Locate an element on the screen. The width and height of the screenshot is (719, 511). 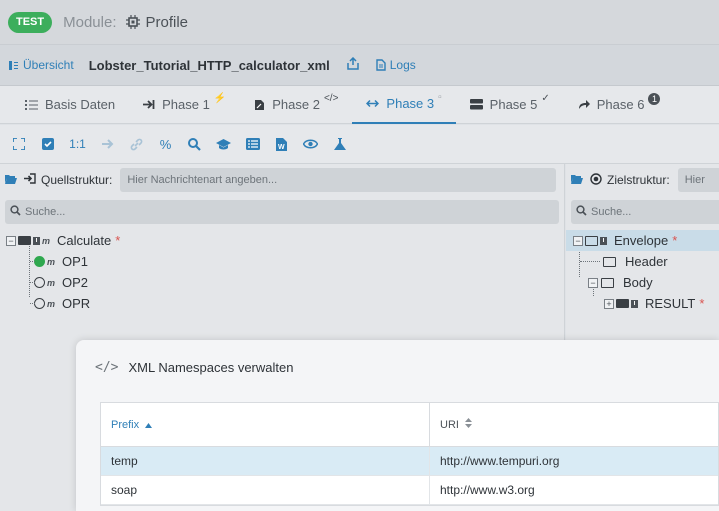
chip-icon is located at coordinates (132, 22).